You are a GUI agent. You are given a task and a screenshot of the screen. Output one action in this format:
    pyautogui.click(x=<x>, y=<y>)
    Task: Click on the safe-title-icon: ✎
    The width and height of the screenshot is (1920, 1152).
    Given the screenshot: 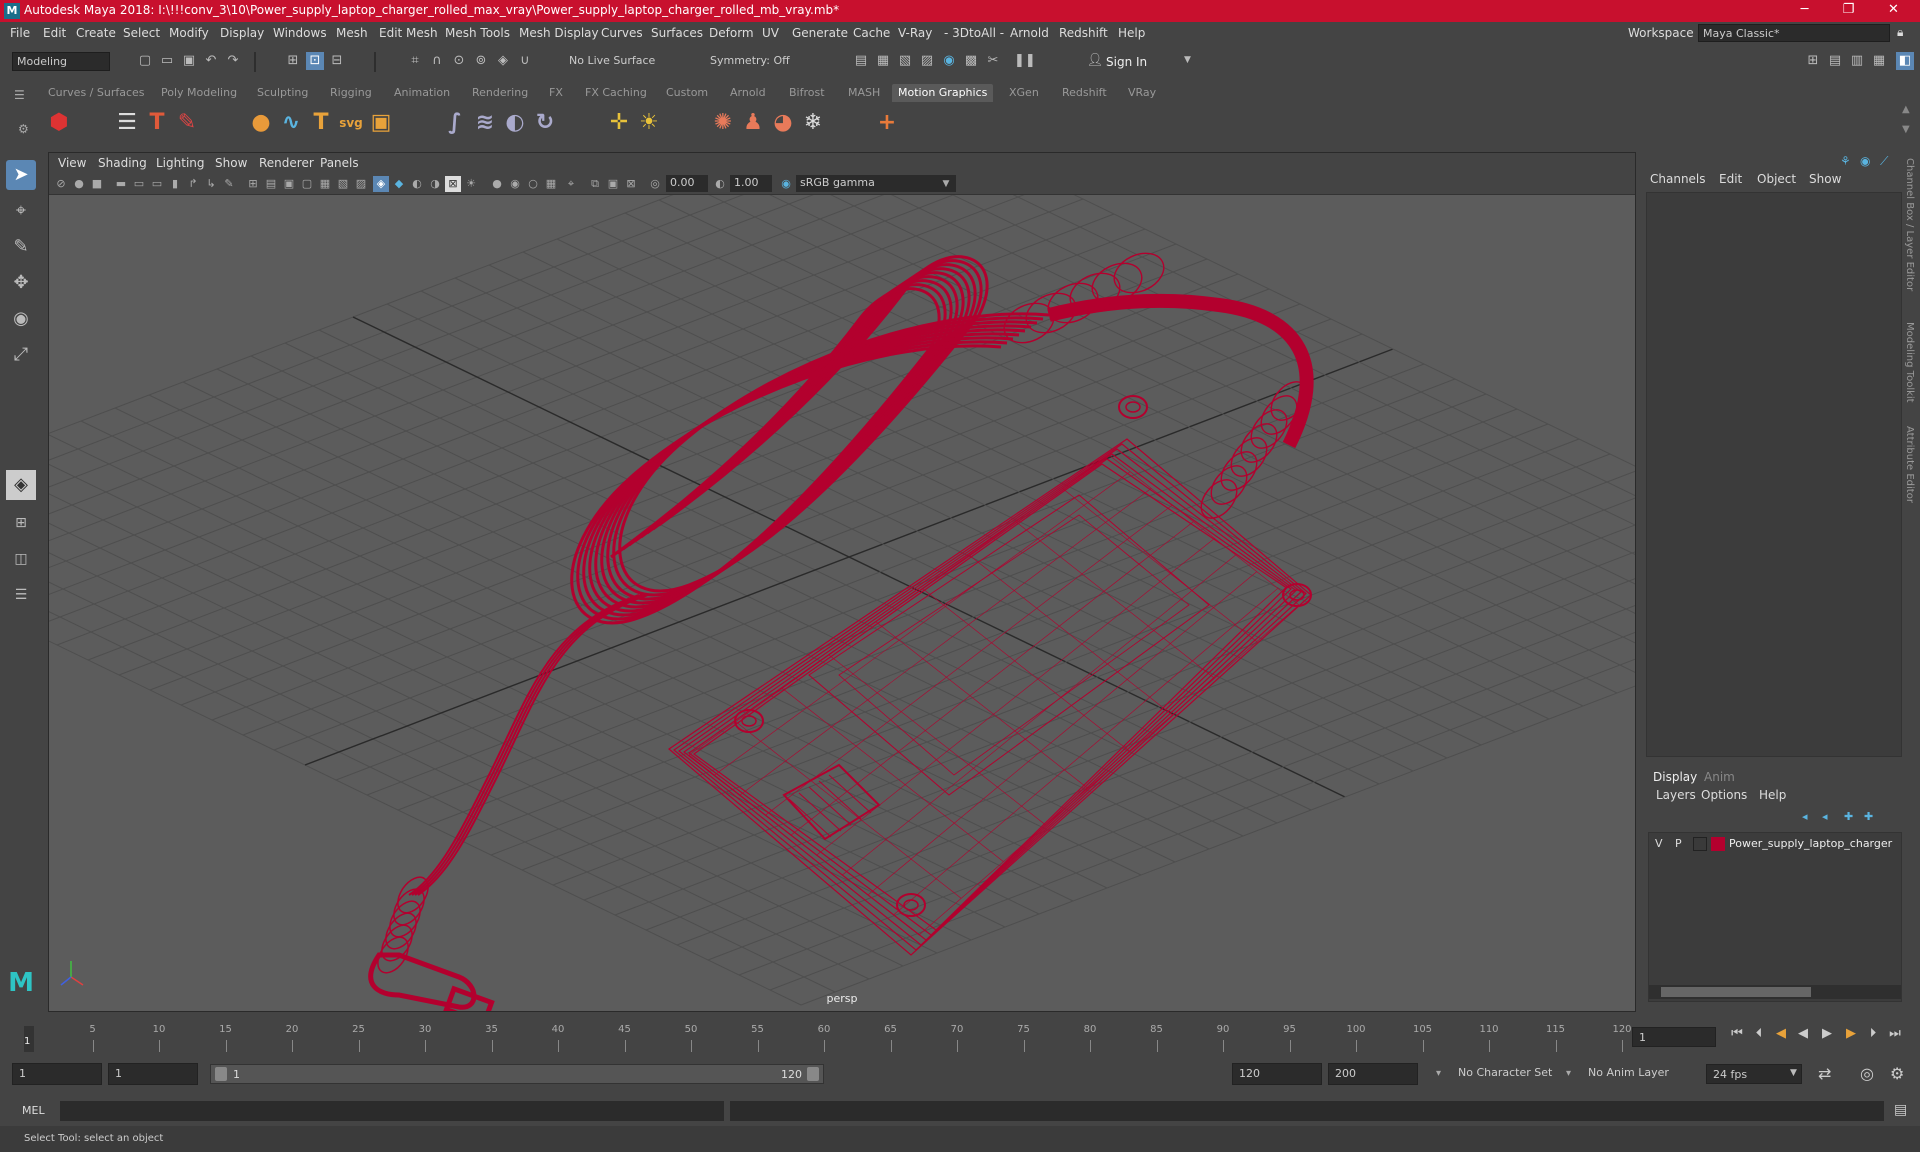 What is the action you would take?
    pyautogui.click(x=229, y=184)
    